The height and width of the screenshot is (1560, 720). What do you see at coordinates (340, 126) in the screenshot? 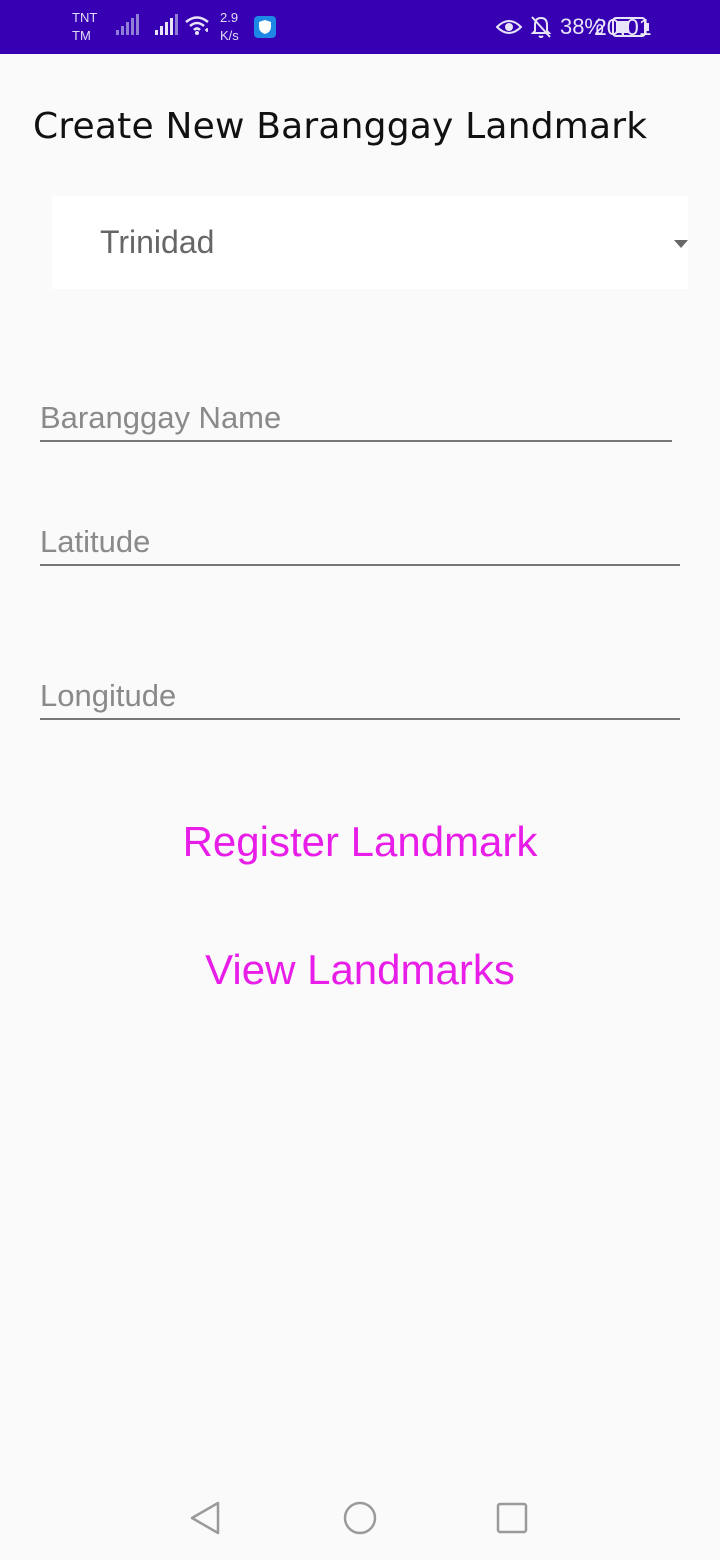
I see `page-title: Create New Baranggay Landmark` at bounding box center [340, 126].